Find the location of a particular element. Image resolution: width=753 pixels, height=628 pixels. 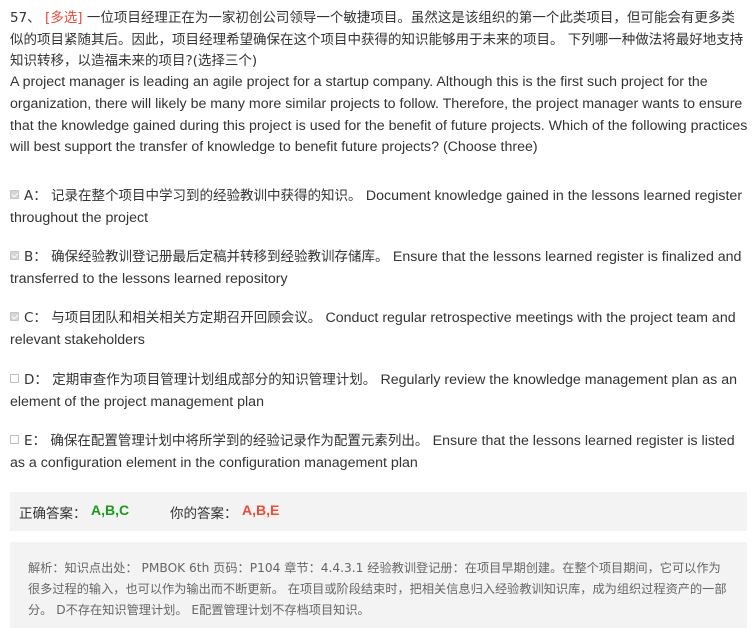

checkbox-a is located at coordinates (14, 194).